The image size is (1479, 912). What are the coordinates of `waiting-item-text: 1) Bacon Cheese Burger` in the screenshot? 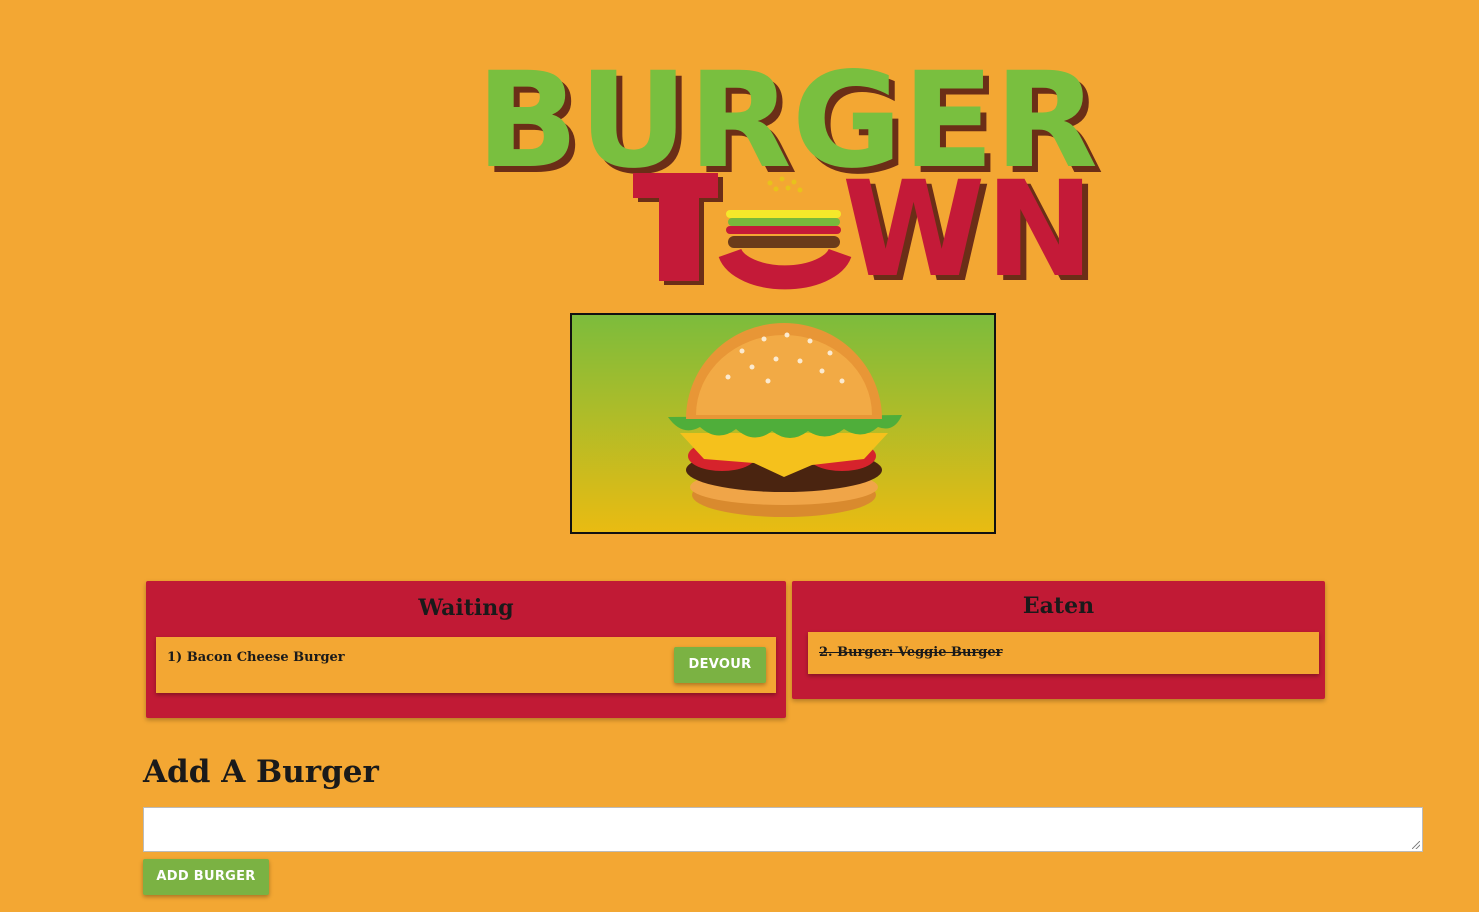 It's located at (256, 657).